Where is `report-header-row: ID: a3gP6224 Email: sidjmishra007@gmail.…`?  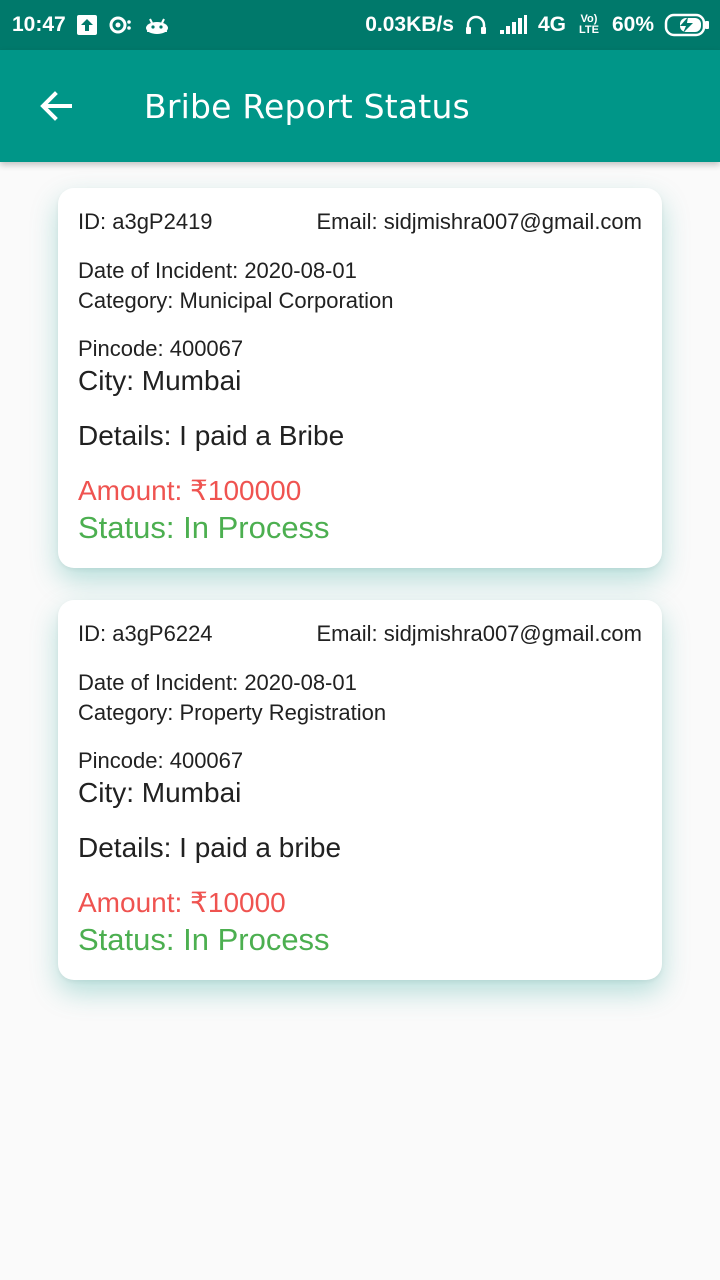 report-header-row: ID: a3gP6224 Email: sidjmishra007@gmail.… is located at coordinates (360, 634).